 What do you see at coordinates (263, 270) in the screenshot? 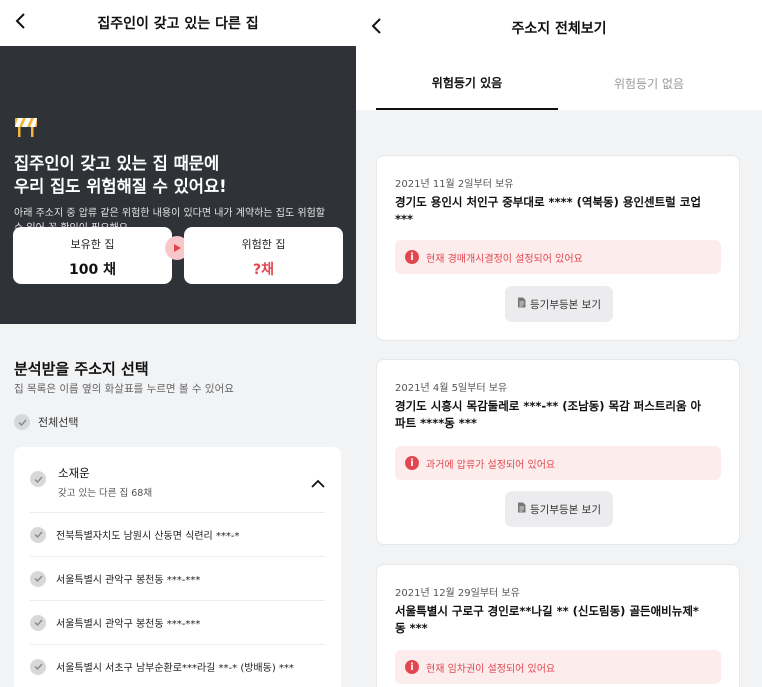
I see `risky-houses-value: ?채` at bounding box center [263, 270].